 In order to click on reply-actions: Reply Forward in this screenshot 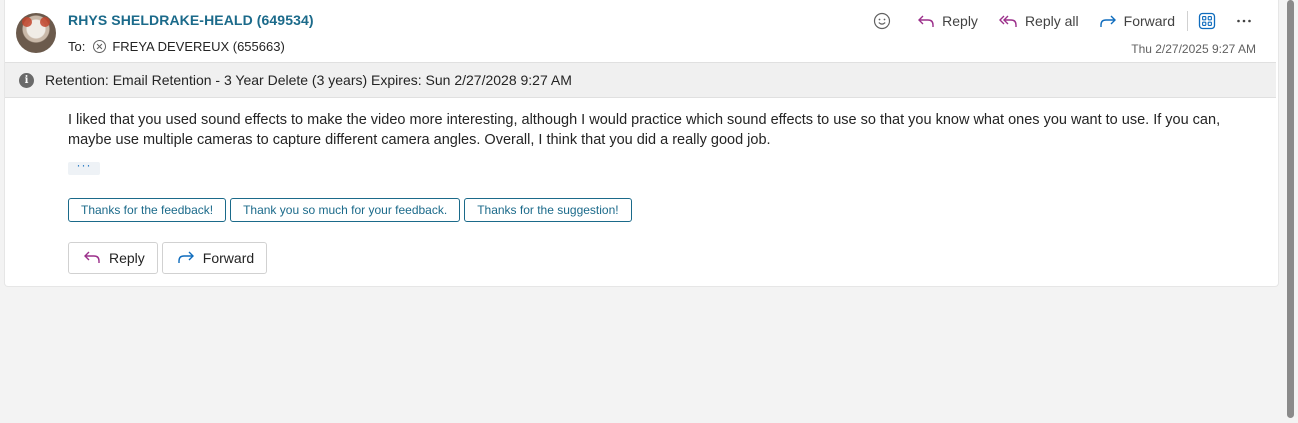, I will do `click(168, 258)`.